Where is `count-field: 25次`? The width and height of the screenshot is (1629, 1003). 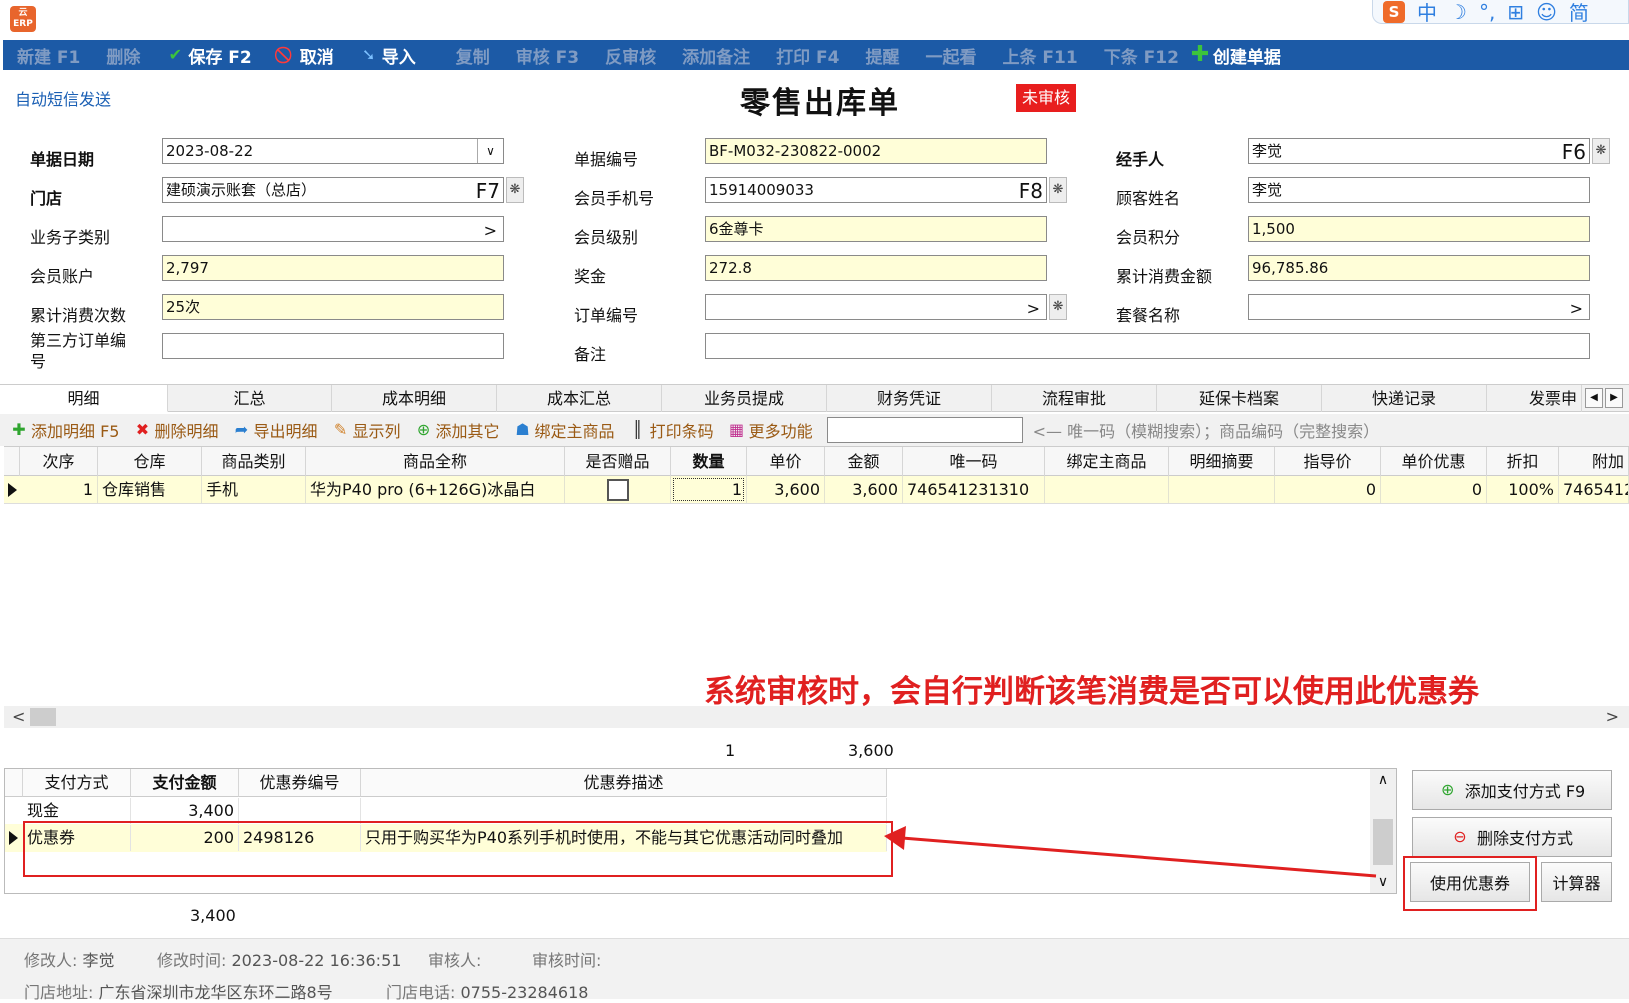
count-field: 25次 is located at coordinates (333, 307).